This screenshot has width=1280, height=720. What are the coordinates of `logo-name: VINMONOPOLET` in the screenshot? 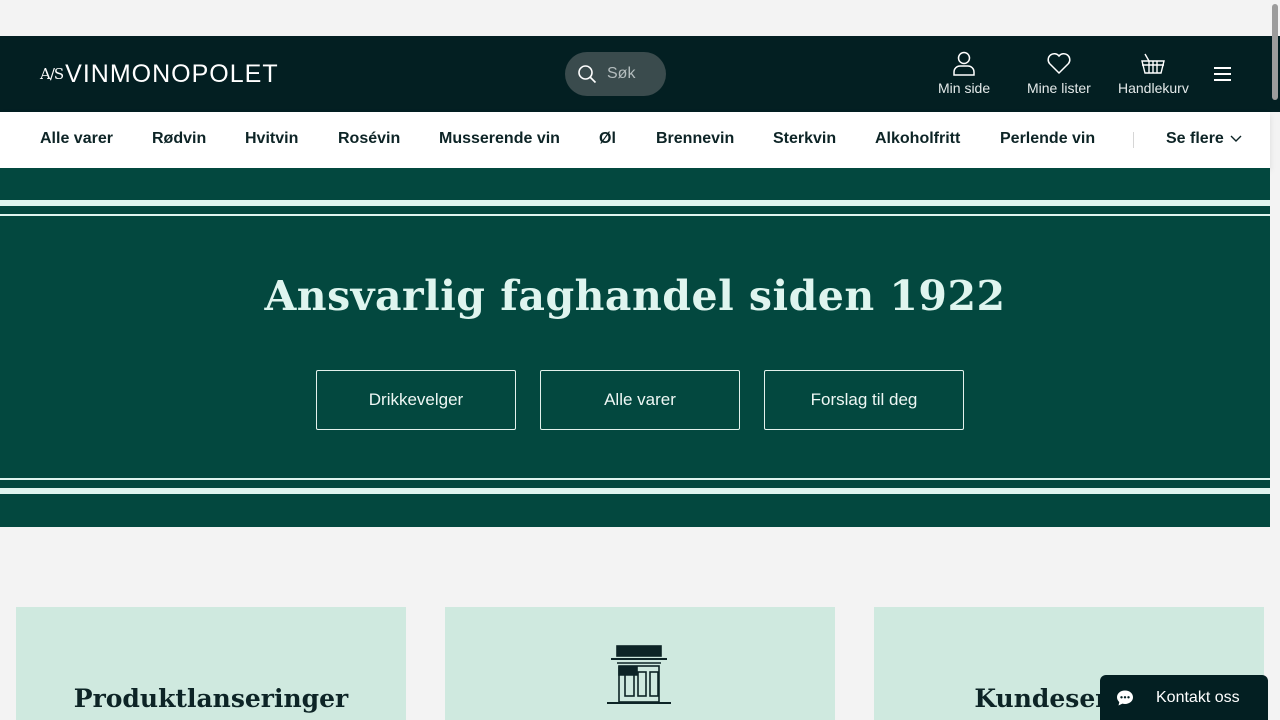 It's located at (172, 73).